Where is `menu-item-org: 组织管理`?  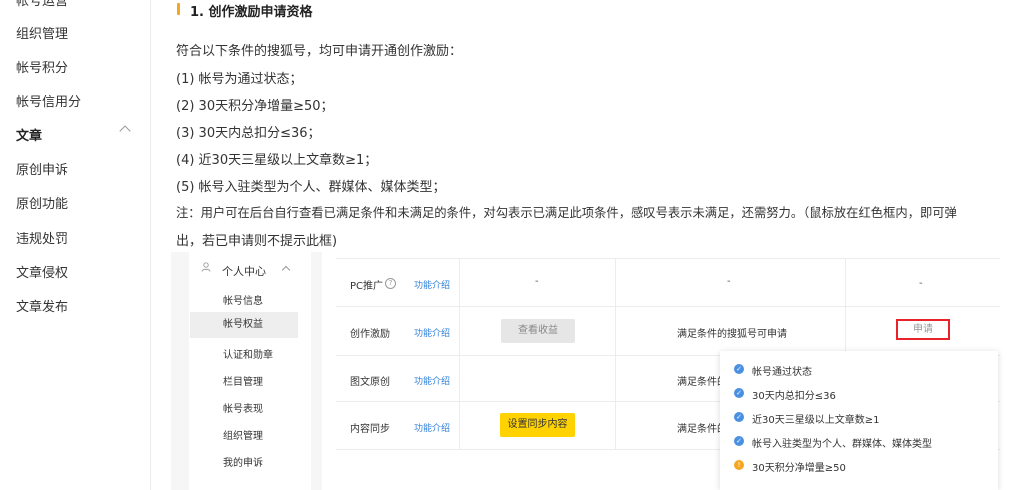
menu-item-org: 组织管理 is located at coordinates (243, 434).